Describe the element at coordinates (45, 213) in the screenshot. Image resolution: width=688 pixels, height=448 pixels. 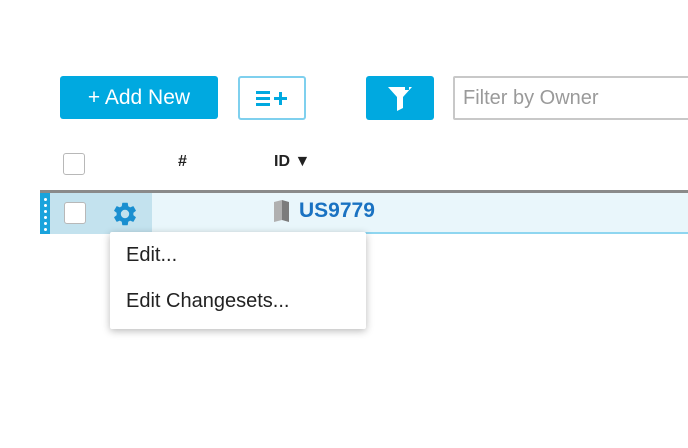
I see `drag-handle` at that location.